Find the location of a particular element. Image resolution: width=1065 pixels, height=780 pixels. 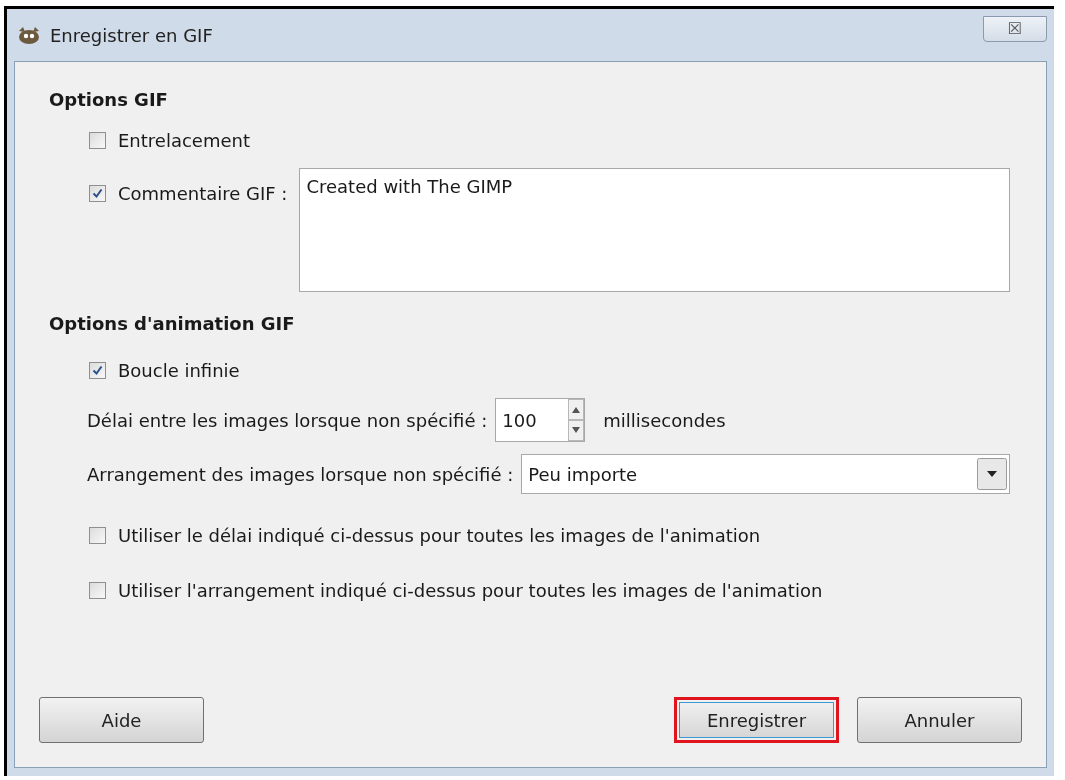

field-label: Délai entre les images lorsque non spécifié : is located at coordinates (287, 420).